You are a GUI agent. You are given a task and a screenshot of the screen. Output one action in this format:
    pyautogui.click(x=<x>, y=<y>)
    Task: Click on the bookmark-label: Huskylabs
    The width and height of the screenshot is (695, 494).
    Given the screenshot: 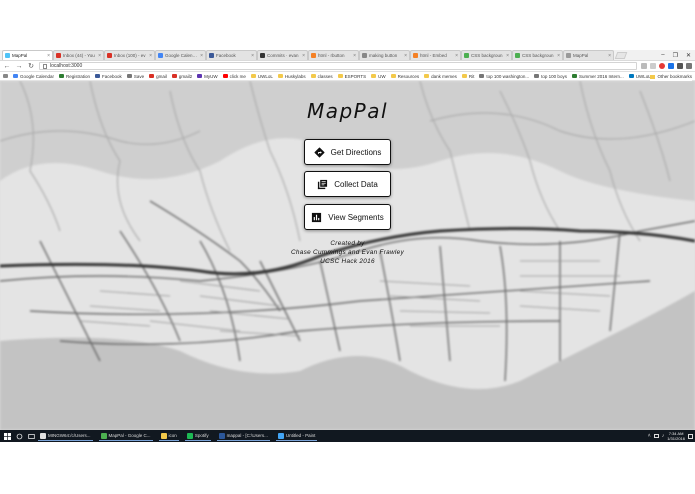 What is the action you would take?
    pyautogui.click(x=295, y=76)
    